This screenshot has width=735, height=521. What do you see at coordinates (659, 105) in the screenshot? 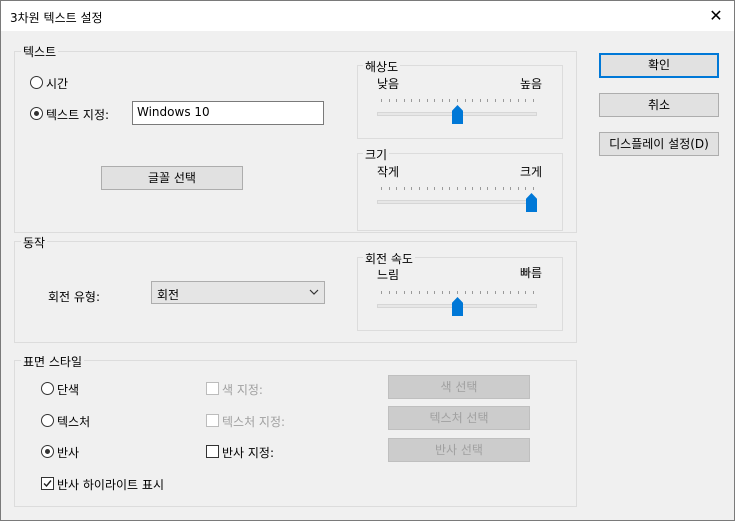
I see `cancel-button: 취소` at bounding box center [659, 105].